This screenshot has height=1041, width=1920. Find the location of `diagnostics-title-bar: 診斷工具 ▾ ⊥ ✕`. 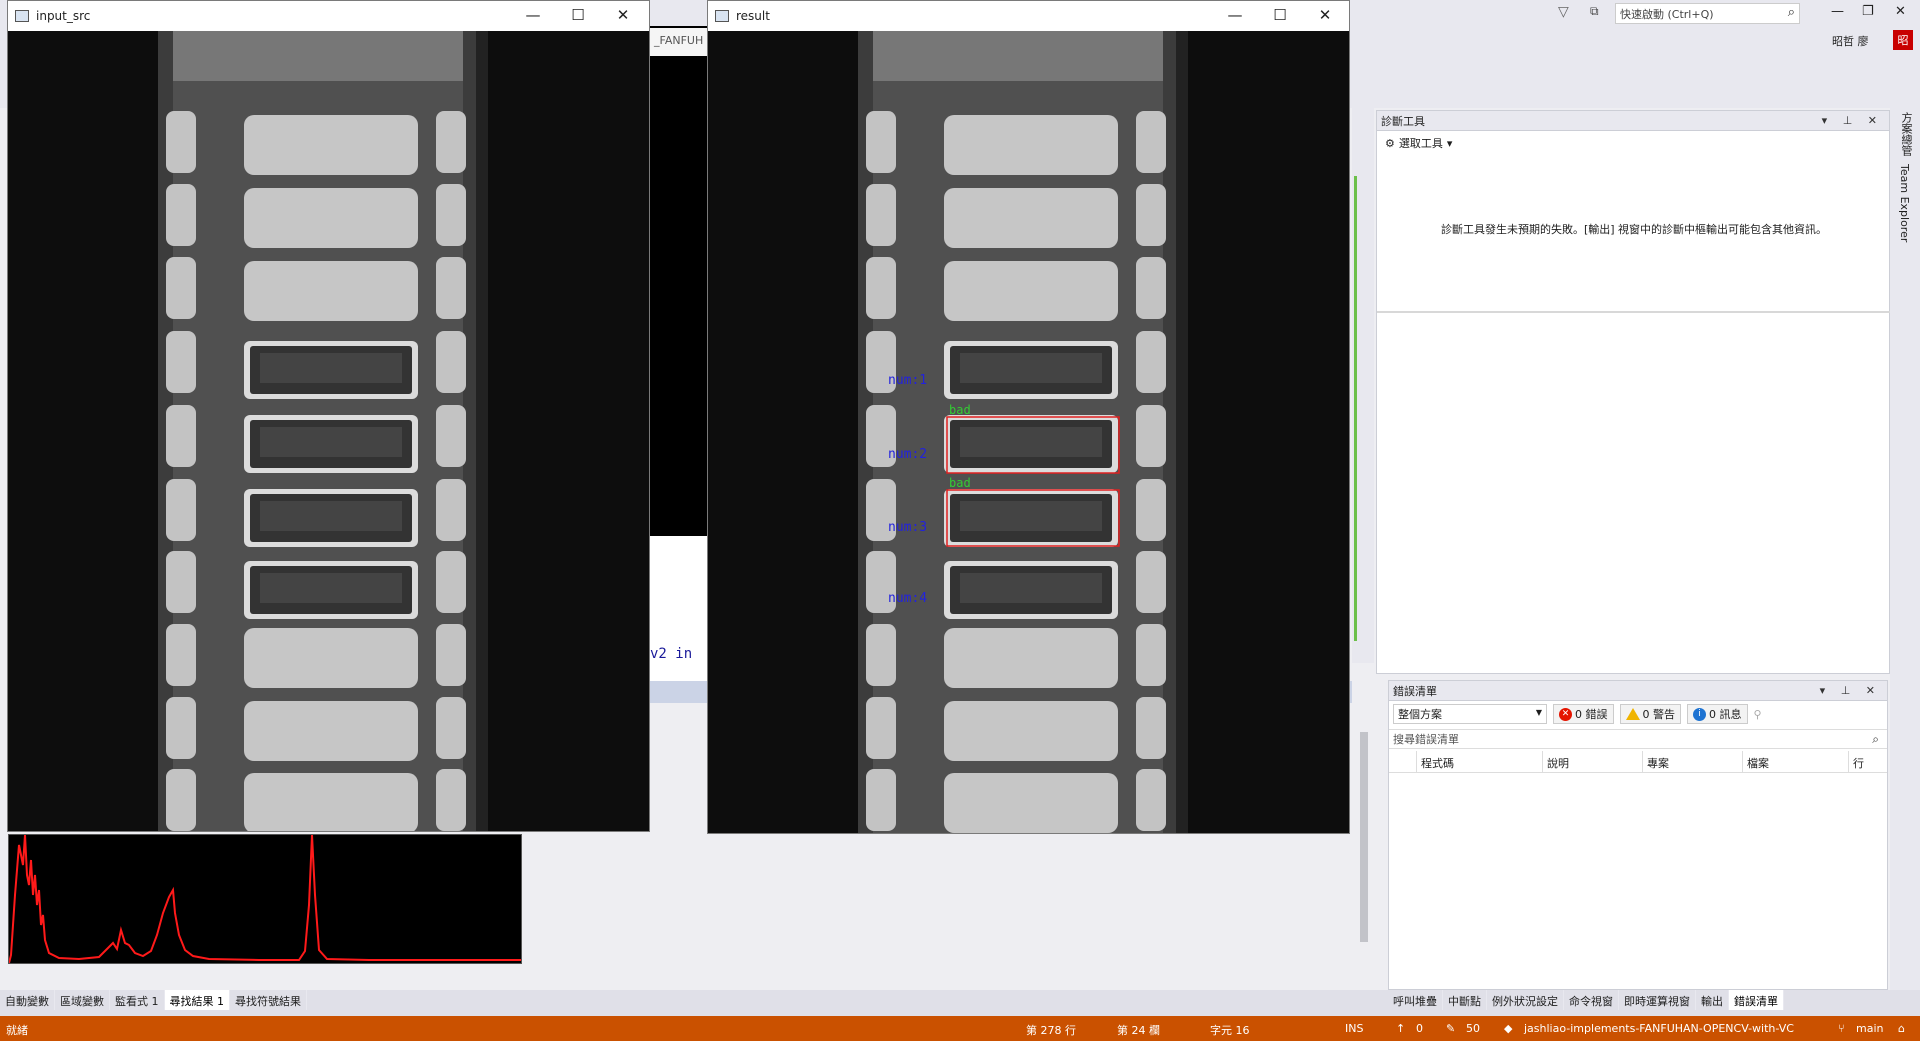

diagnostics-title-bar: 診斷工具 ▾ ⊥ ✕ is located at coordinates (1633, 121).